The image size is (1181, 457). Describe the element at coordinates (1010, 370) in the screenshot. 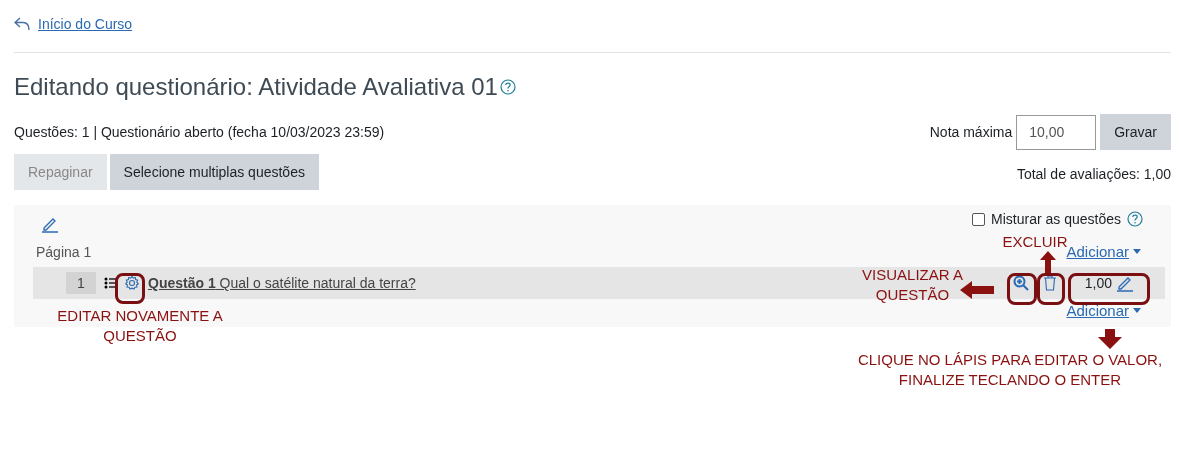

I see `annotation-text: CLIQUE NO LÁPIS PARA EDITAR O VALOR, FINALIZE TECLANDO O ENTER` at that location.